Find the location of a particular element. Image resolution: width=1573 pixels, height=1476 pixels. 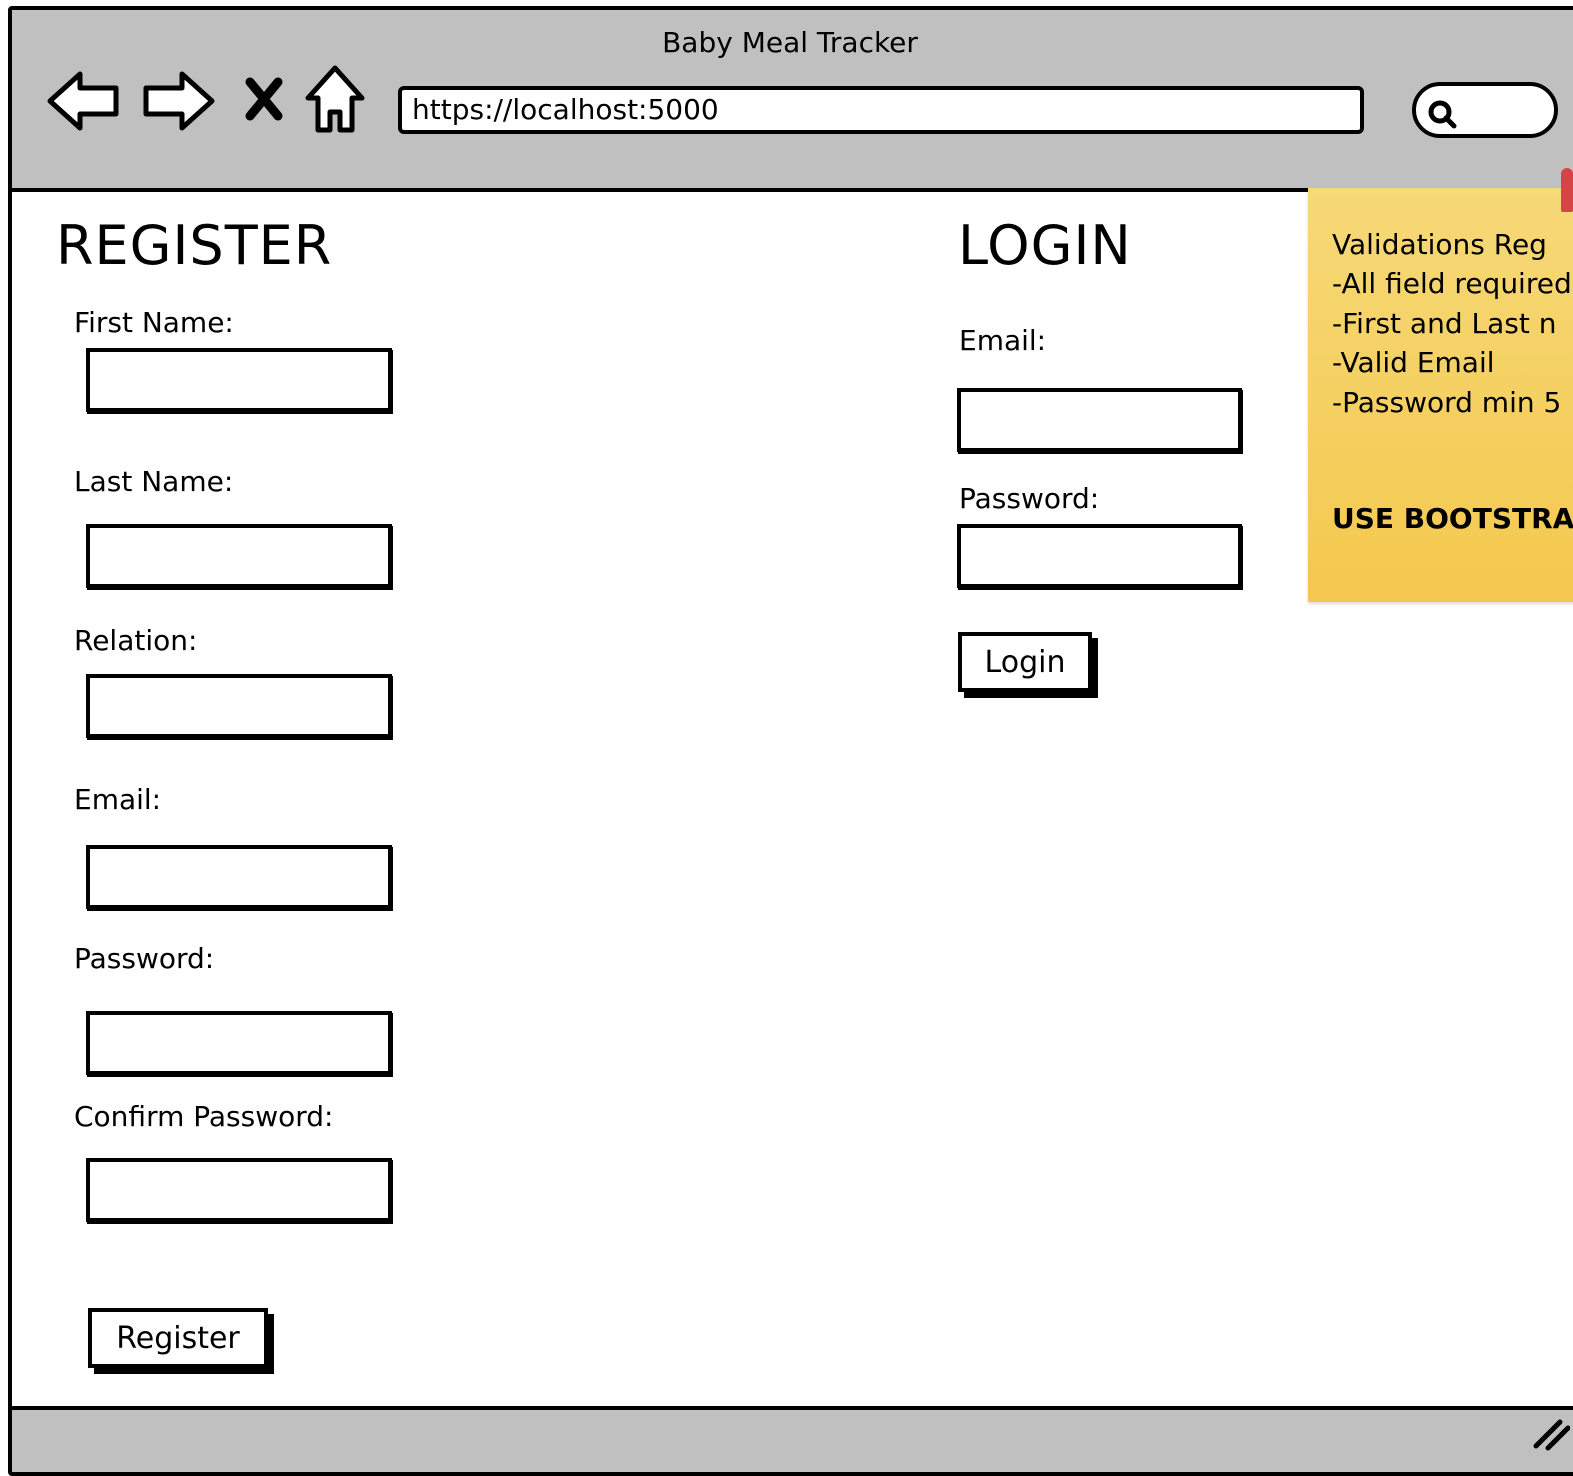

login-password-label: Password: is located at coordinates (1029, 498).